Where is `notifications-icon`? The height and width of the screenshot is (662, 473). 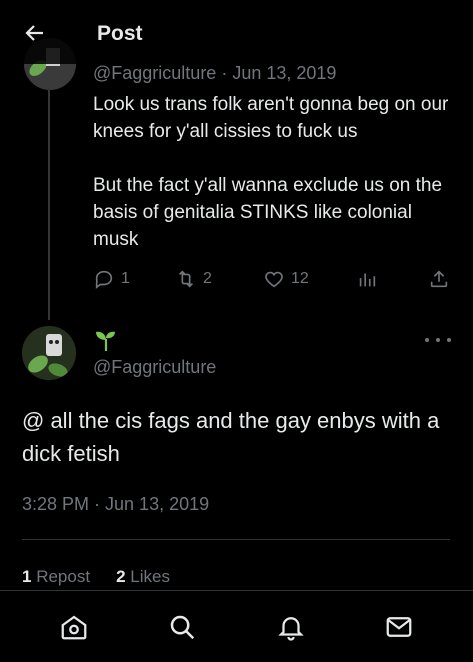 notifications-icon is located at coordinates (290, 628).